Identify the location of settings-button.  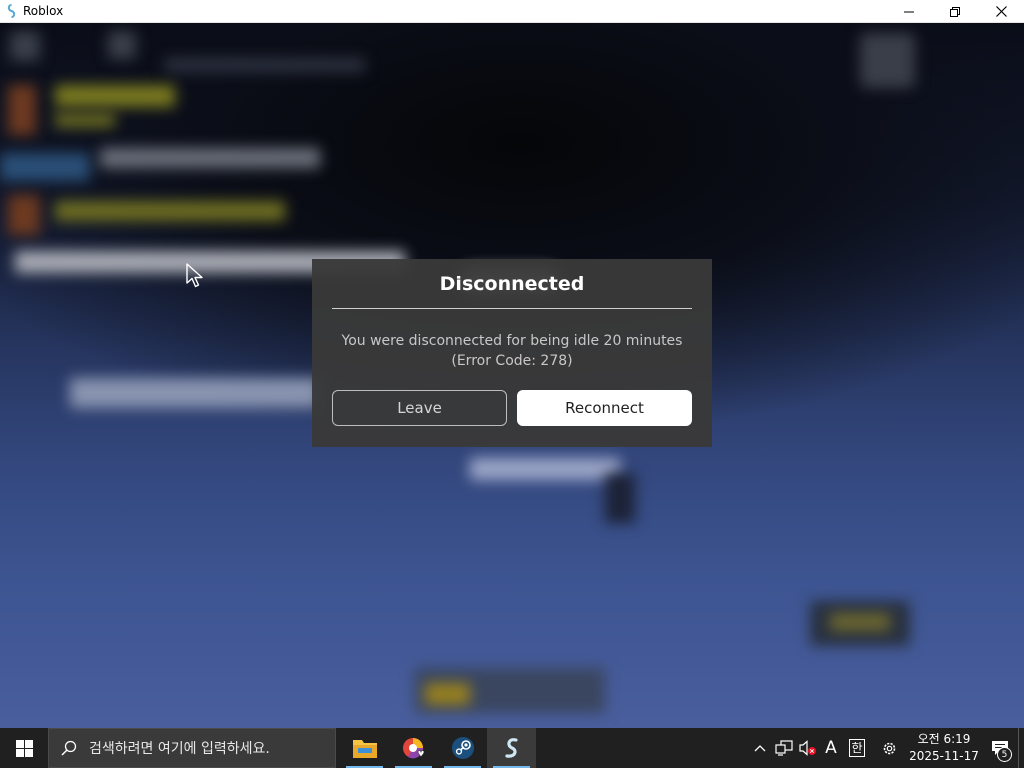
(889, 748).